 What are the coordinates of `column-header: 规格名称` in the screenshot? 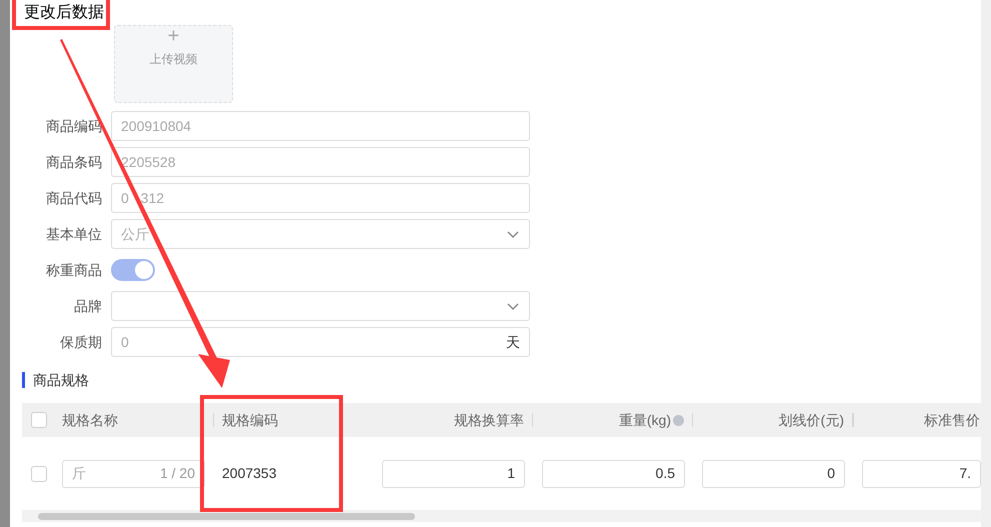 It's located at (89, 420).